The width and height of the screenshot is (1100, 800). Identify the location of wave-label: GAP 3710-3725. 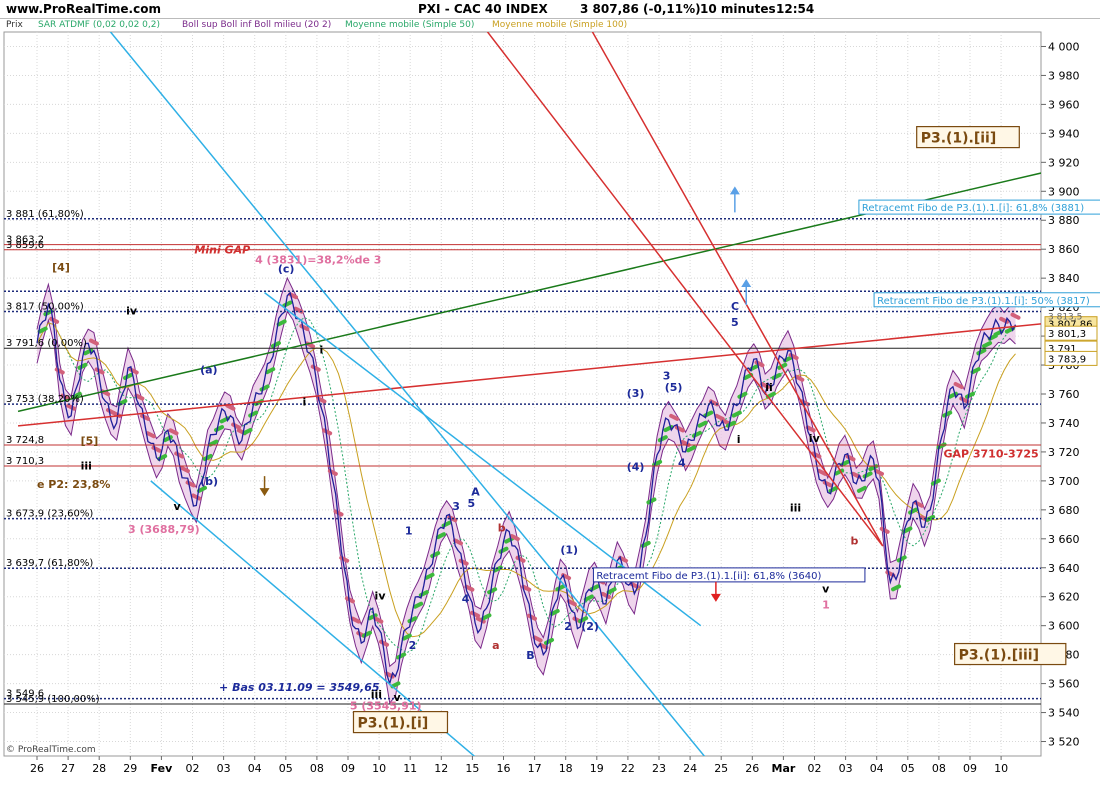
(990, 454).